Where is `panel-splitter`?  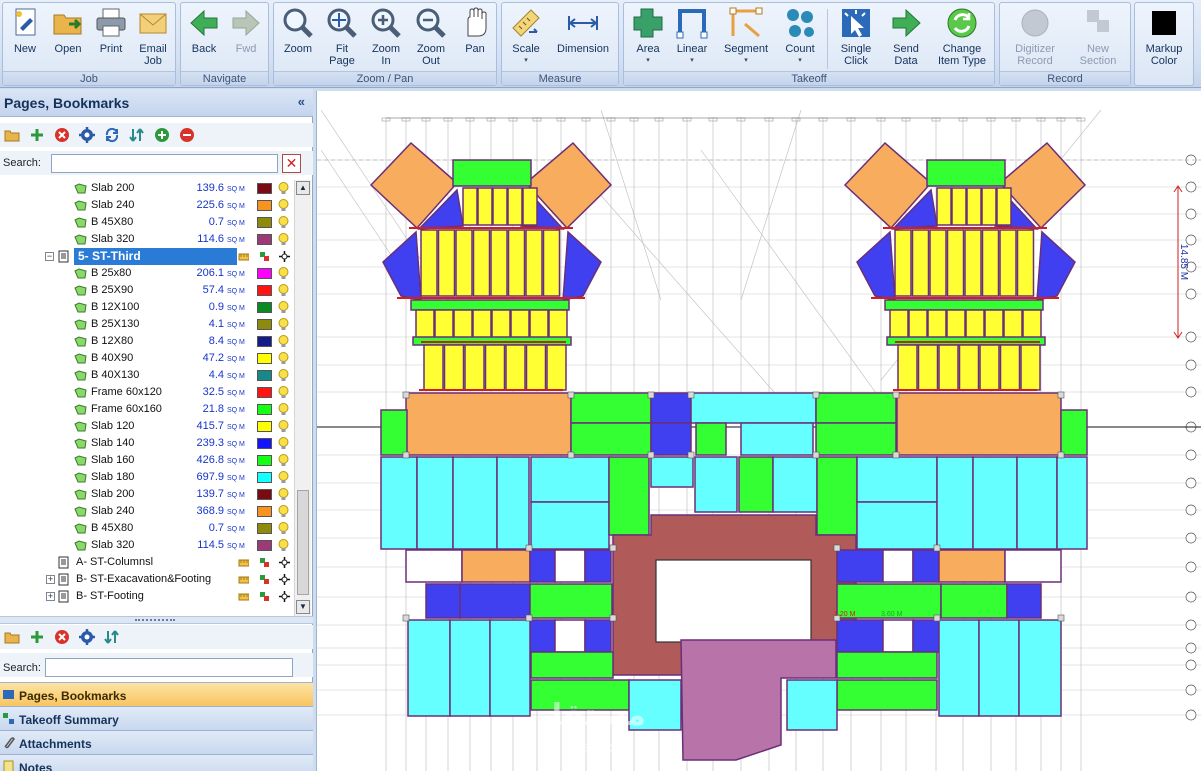
panel-splitter is located at coordinates (156, 620).